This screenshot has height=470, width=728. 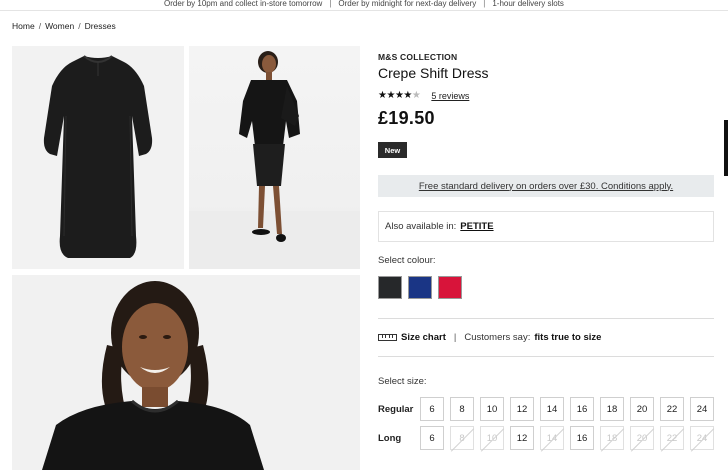 What do you see at coordinates (59, 26) in the screenshot?
I see `breadcrumb-women: Women` at bounding box center [59, 26].